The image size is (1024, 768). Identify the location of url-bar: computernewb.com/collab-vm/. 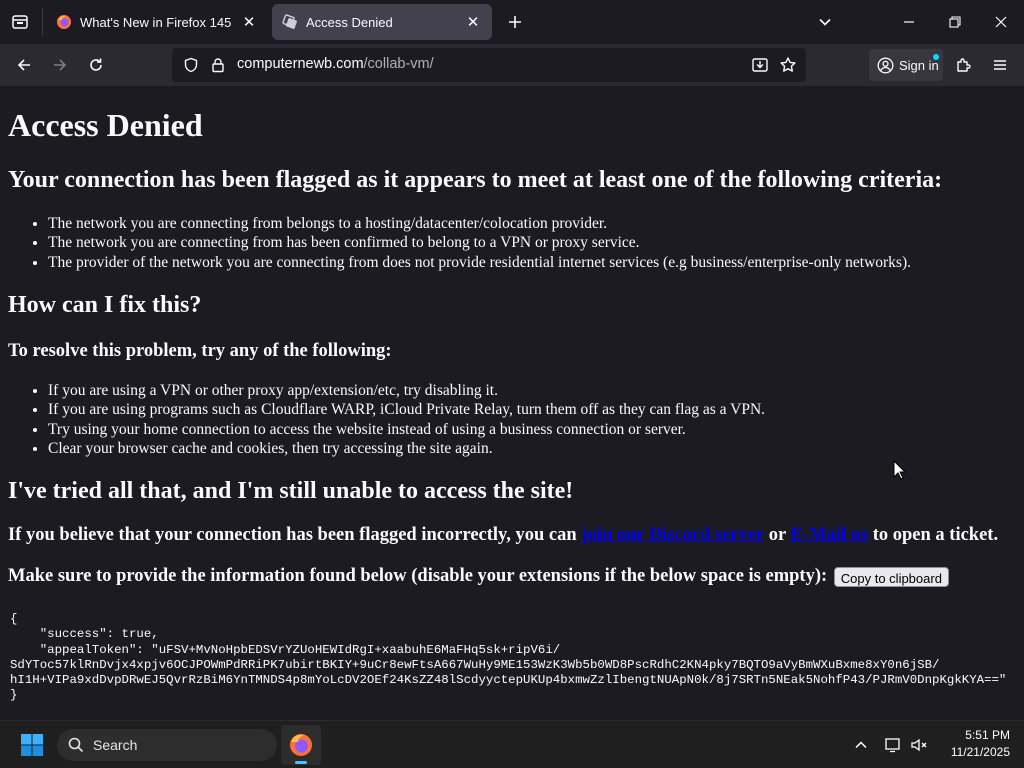
(489, 65).